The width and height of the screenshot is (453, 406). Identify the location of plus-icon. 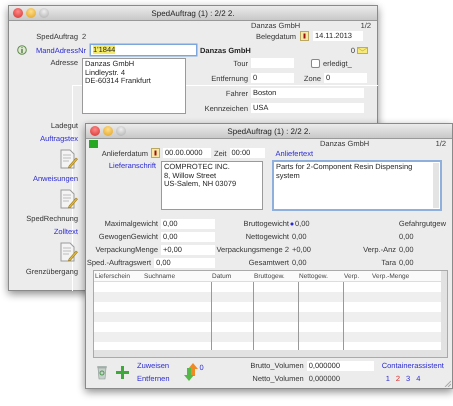
(122, 372).